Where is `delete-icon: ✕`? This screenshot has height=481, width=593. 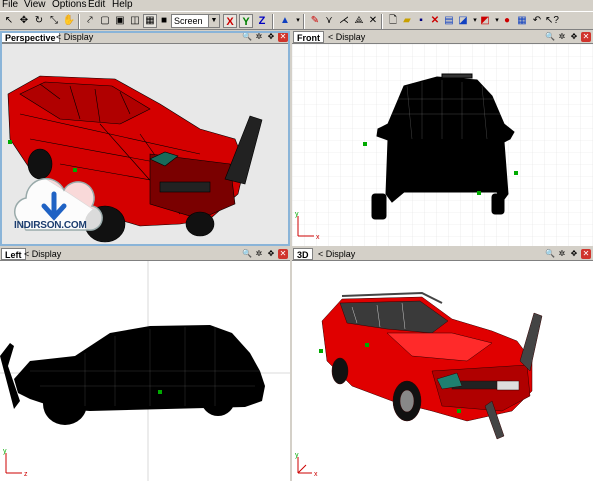
delete-icon: ✕ is located at coordinates (435, 21).